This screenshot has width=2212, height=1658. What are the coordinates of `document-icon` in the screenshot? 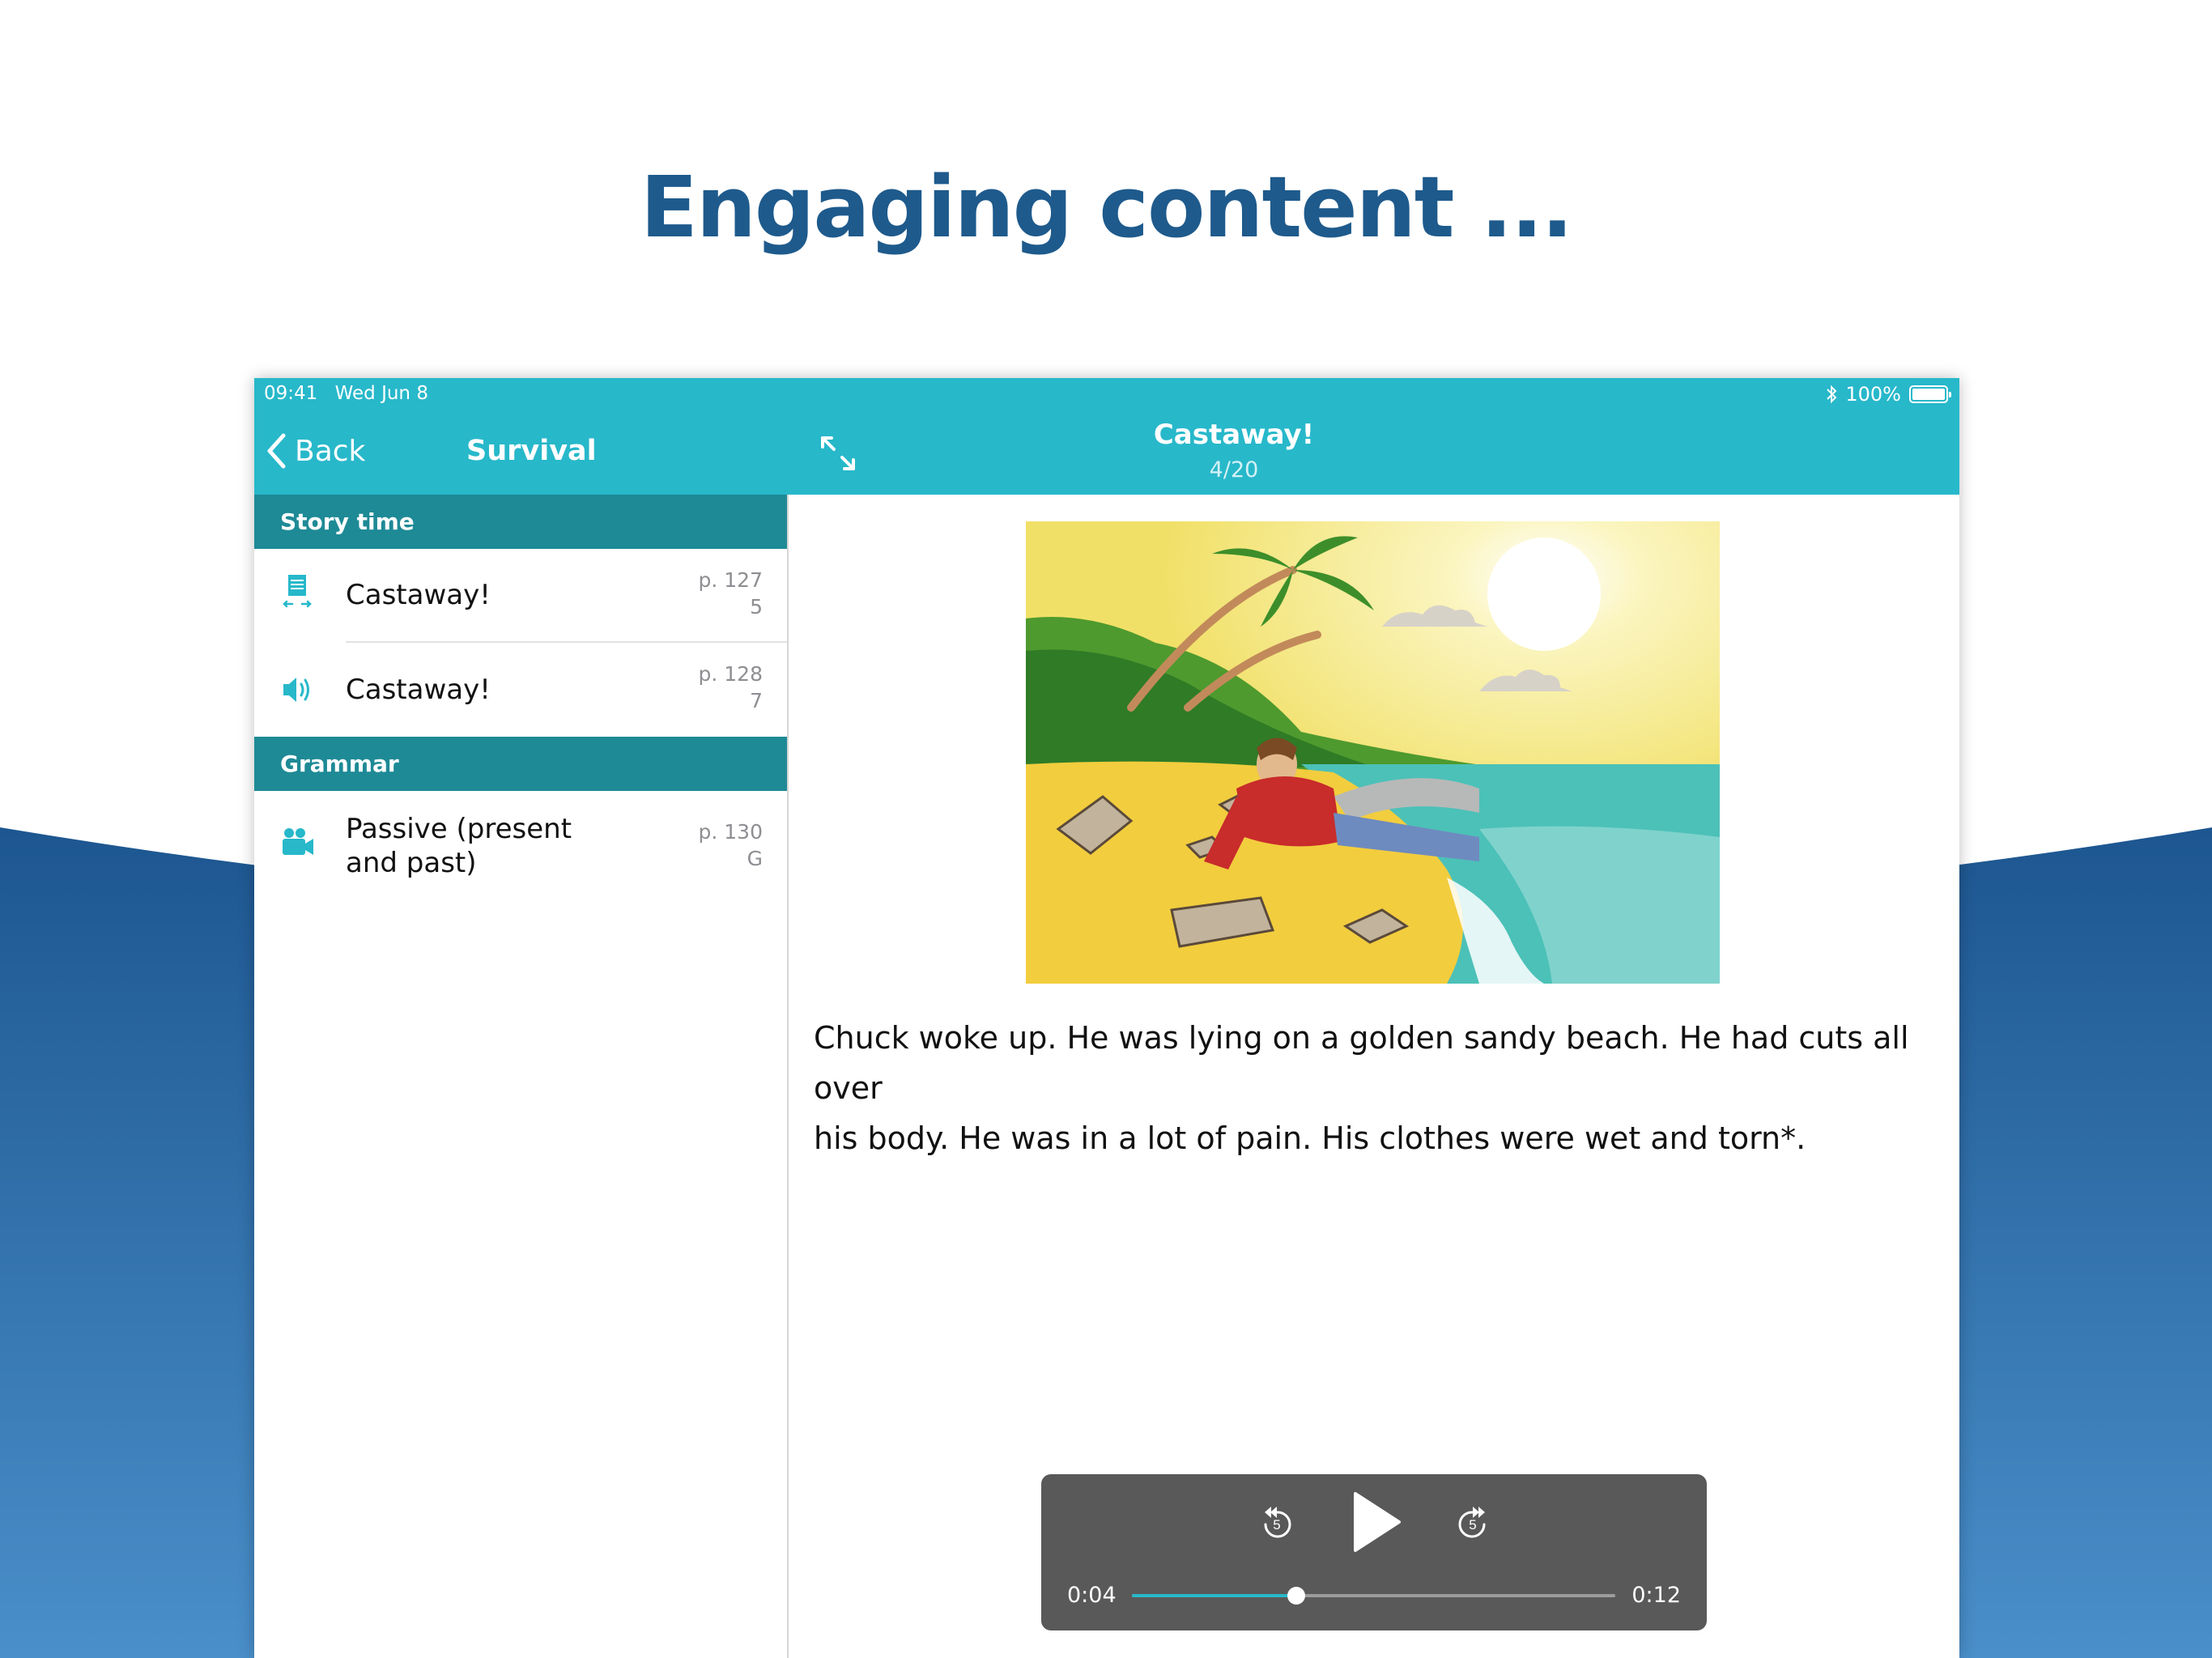 It's located at (297, 591).